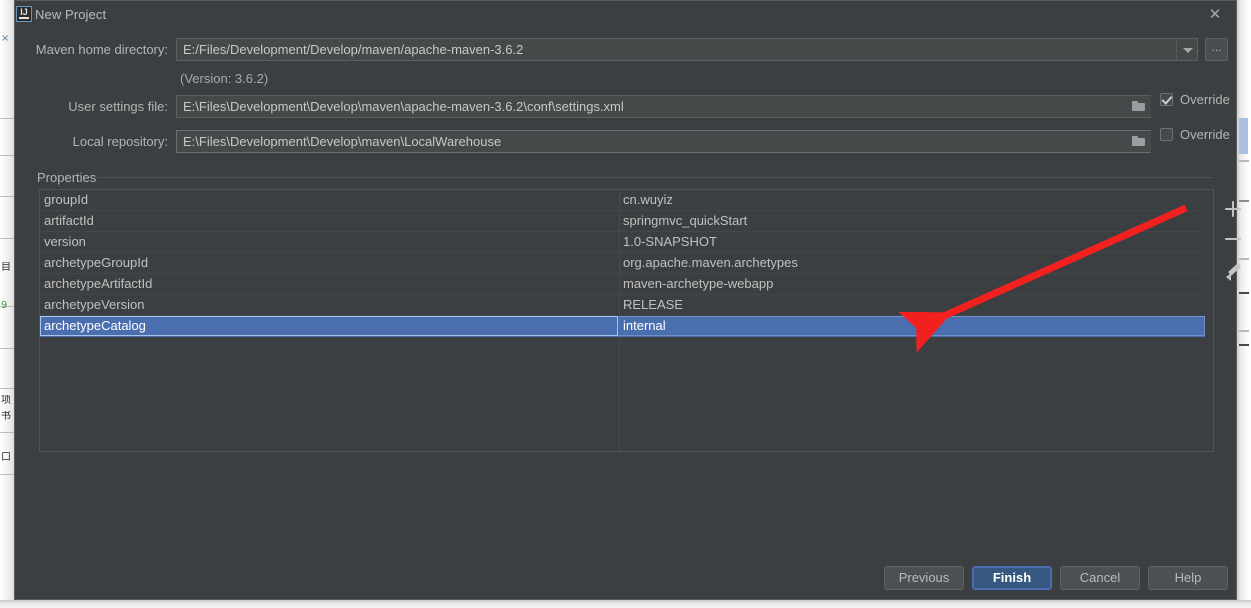  I want to click on close-icon: ✕, so click(1215, 15).